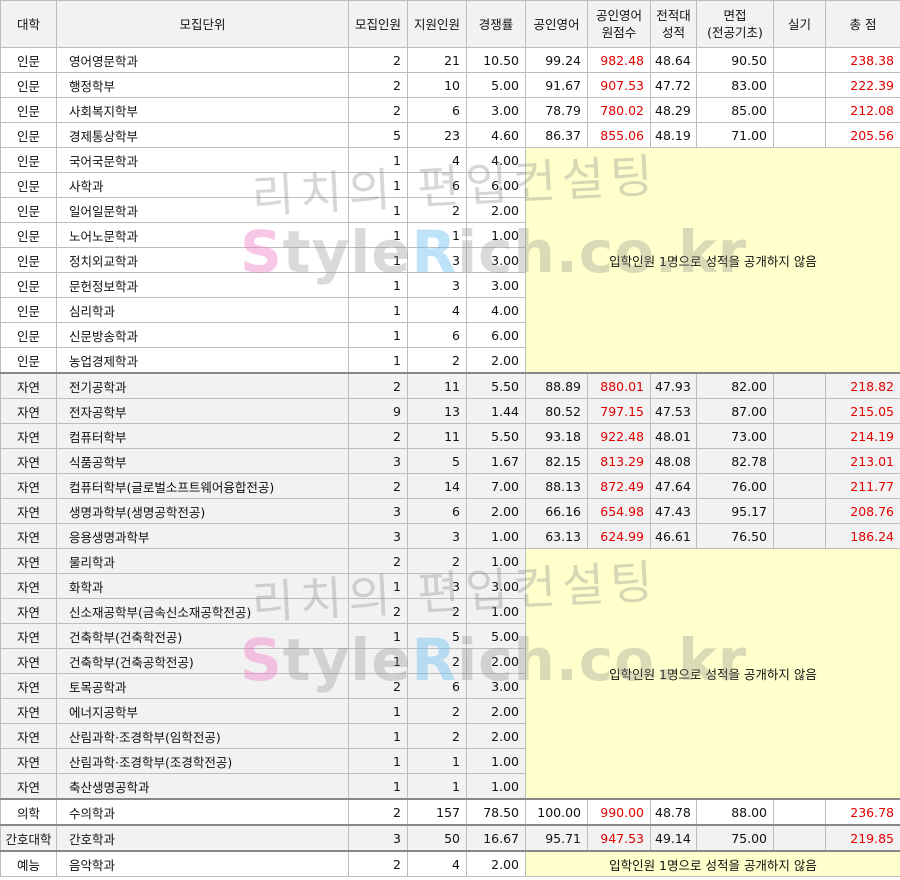 The image size is (900, 880). What do you see at coordinates (556, 85) in the screenshot?
I see `cell-eng: 91.67` at bounding box center [556, 85].